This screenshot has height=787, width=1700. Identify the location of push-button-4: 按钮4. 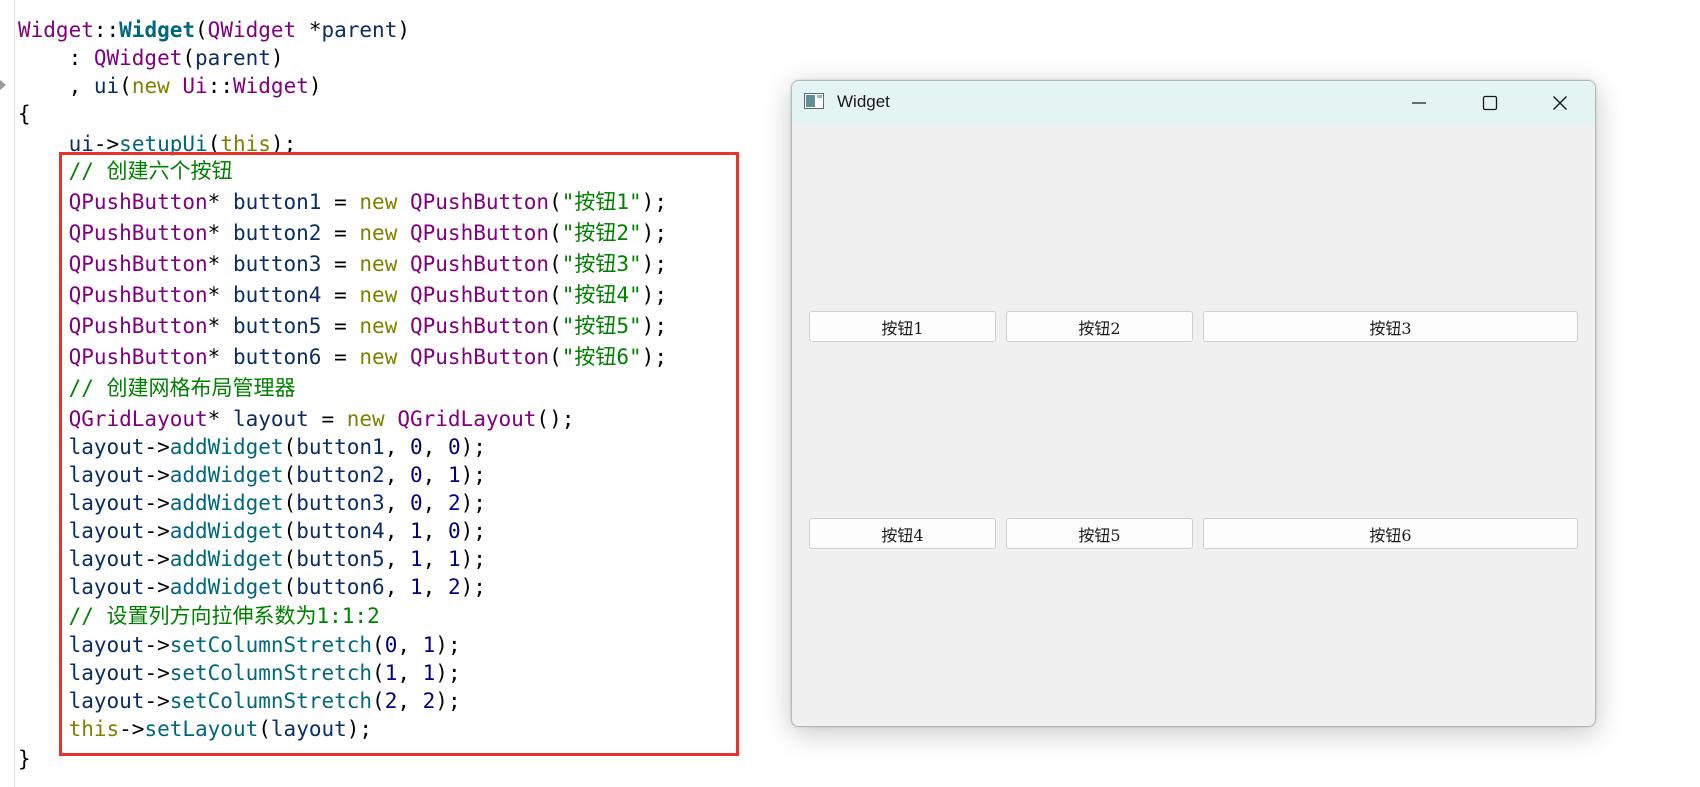
(902, 533).